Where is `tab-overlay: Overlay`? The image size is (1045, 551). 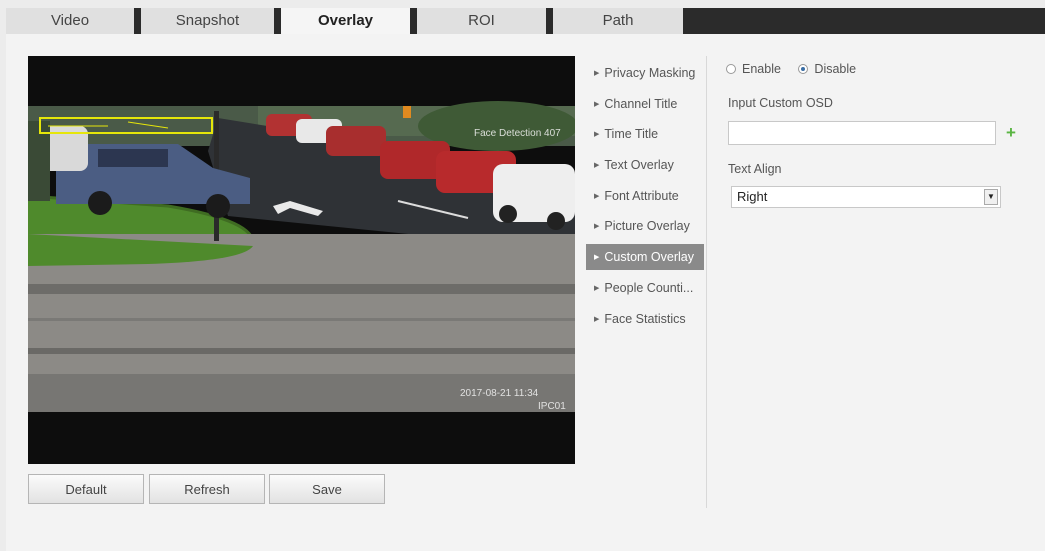 tab-overlay: Overlay is located at coordinates (345, 21).